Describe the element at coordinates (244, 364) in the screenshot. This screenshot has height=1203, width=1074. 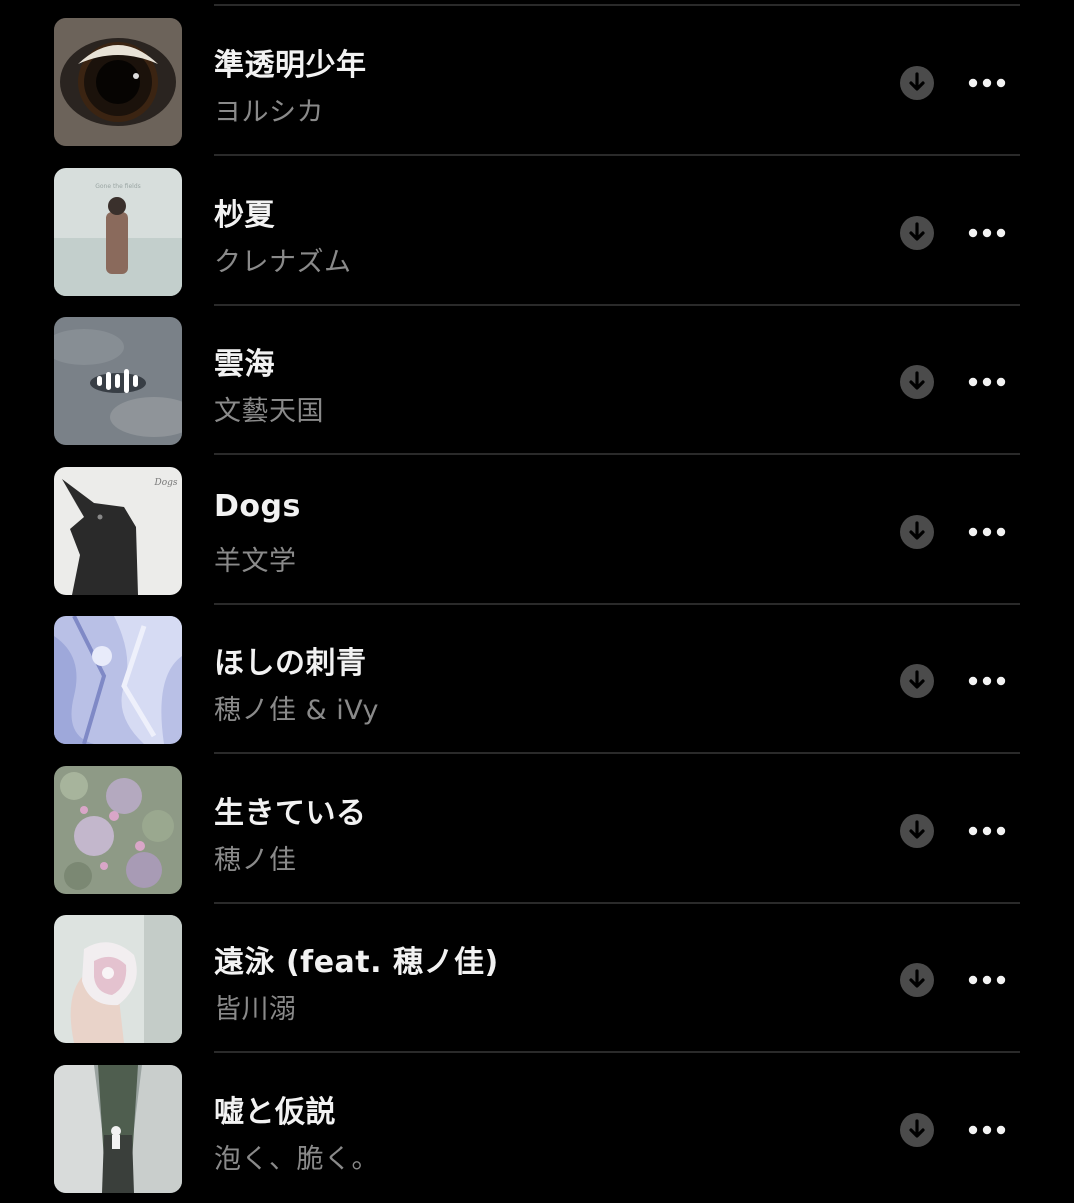
I see `song-title: 雲海` at that location.